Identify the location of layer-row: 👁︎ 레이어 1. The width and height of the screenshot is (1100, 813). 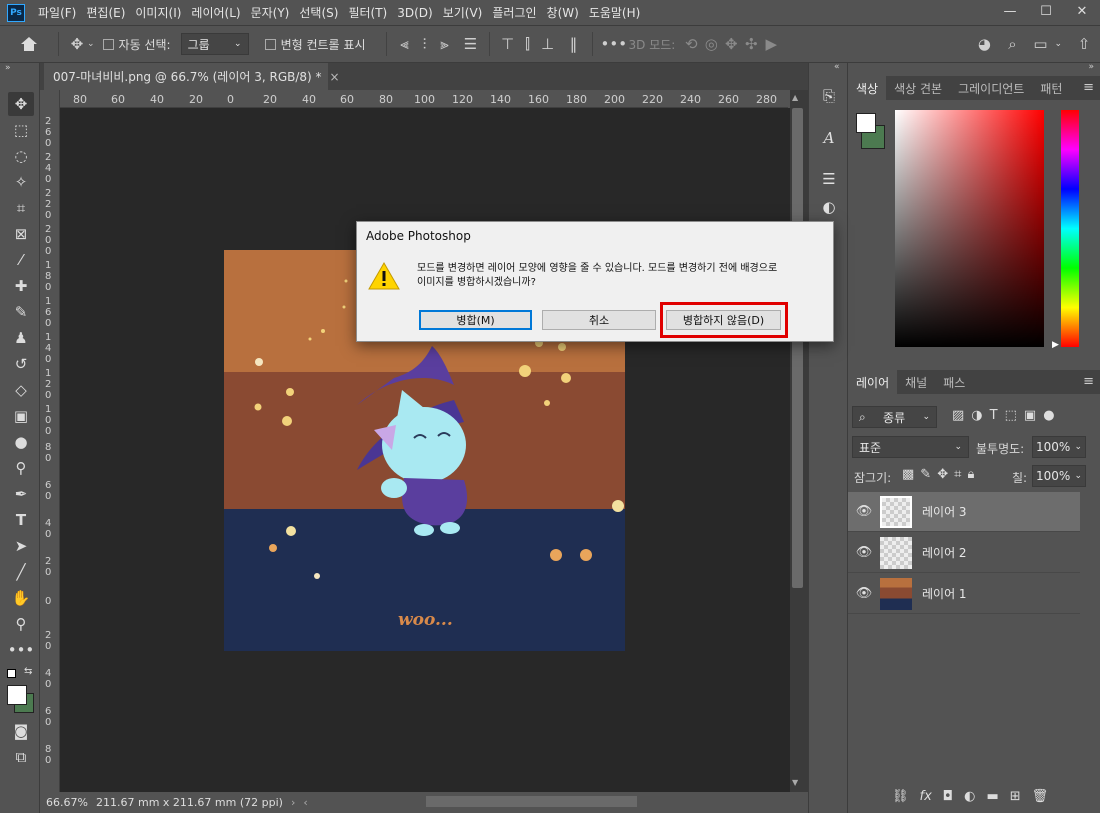
(964, 594).